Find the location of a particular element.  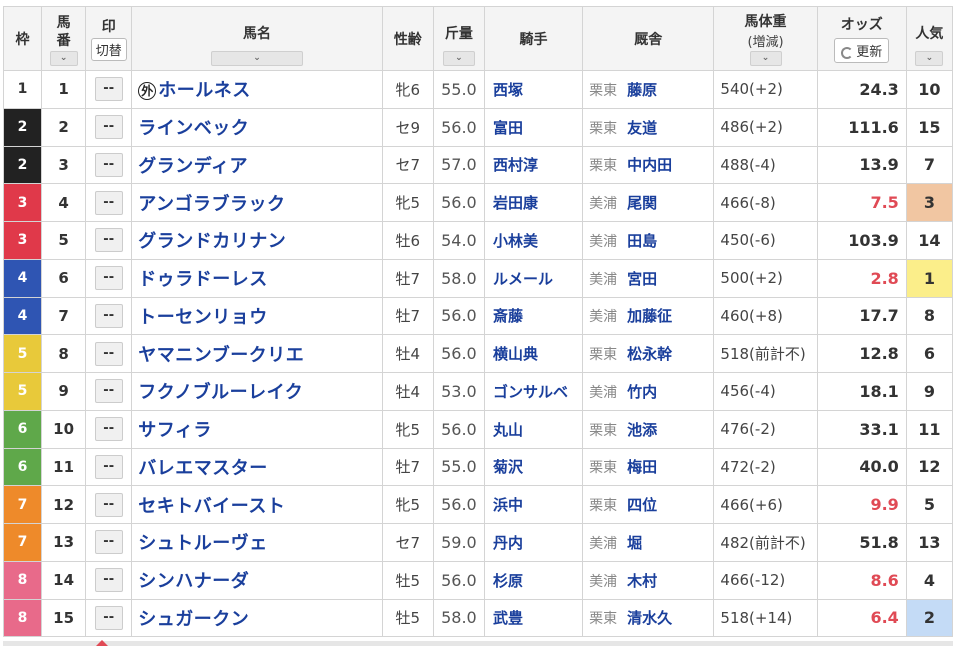

stable-cell: 栗東 池添 is located at coordinates (648, 429).